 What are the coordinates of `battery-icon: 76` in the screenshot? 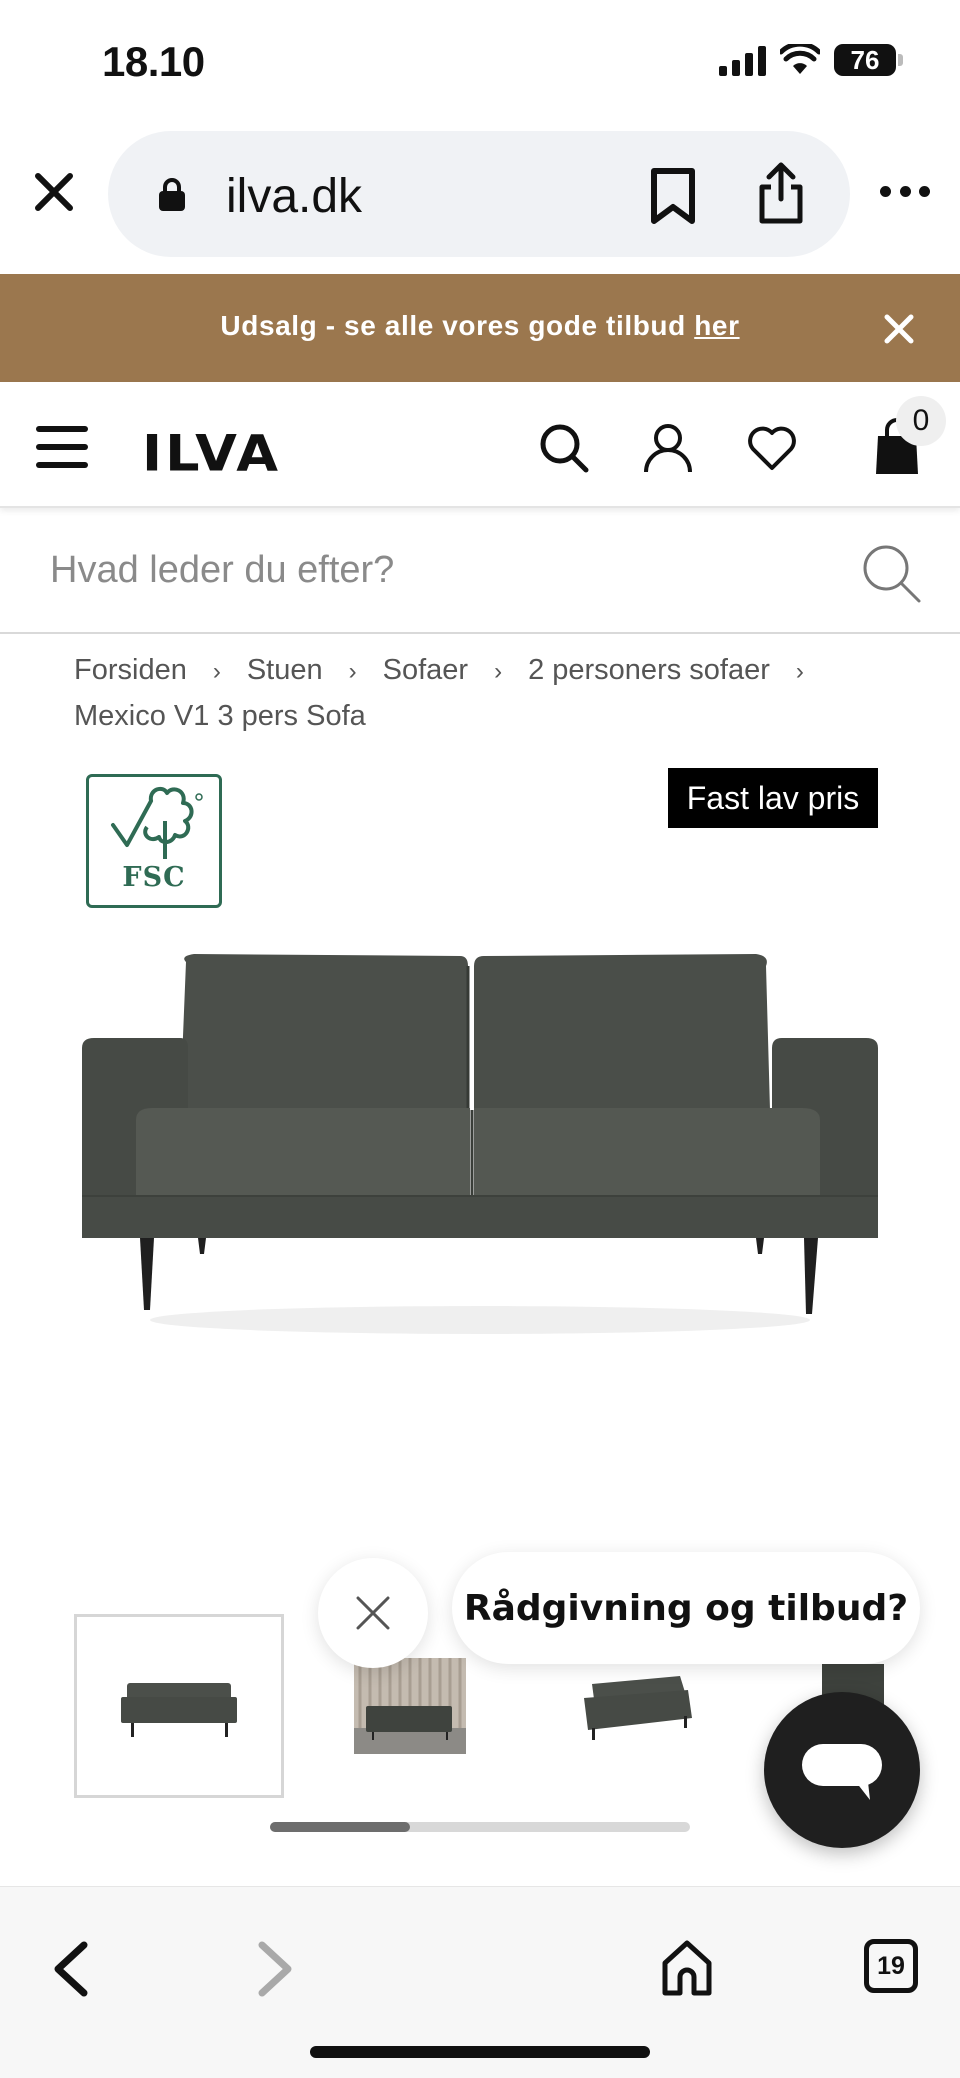 It's located at (868, 60).